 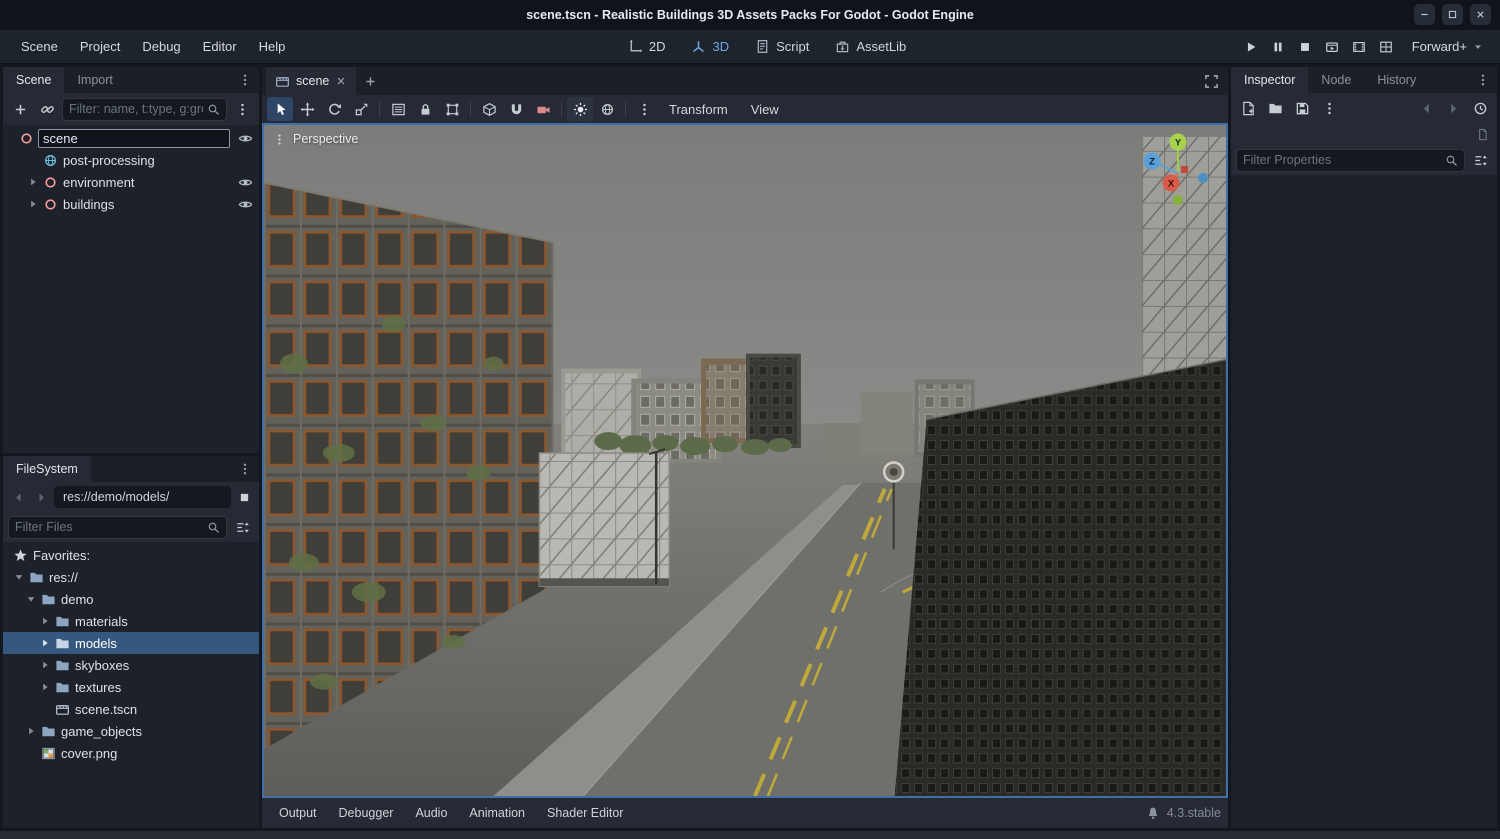 What do you see at coordinates (1211, 81) in the screenshot?
I see `distraction-free-button` at bounding box center [1211, 81].